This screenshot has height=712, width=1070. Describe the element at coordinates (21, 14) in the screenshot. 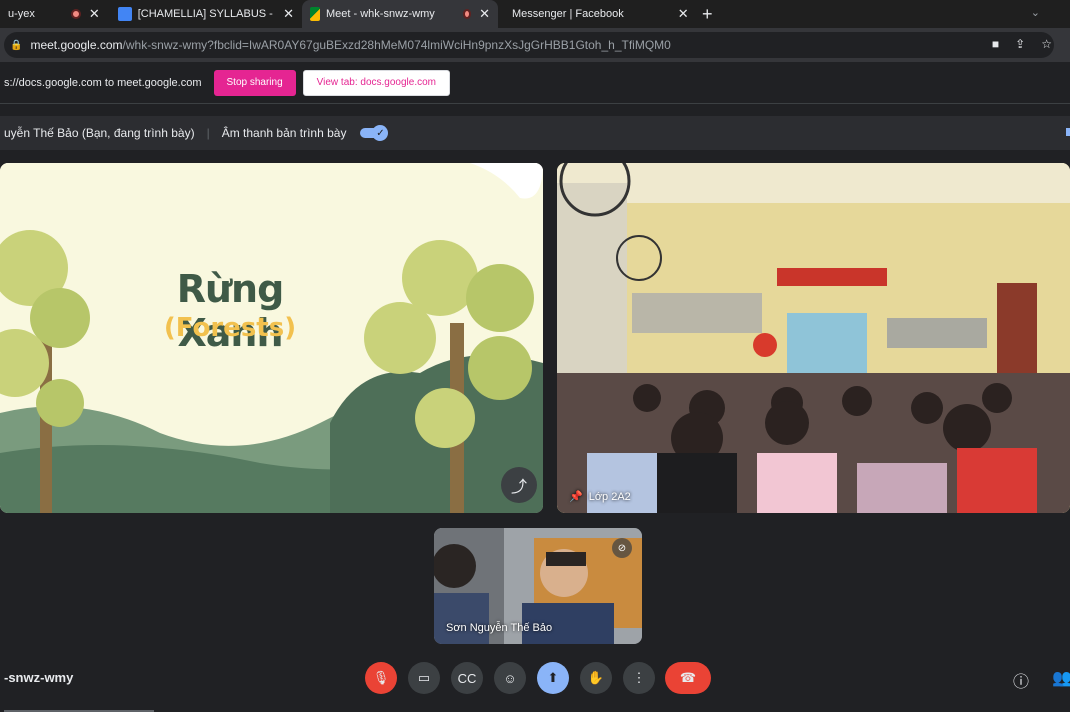

I see `tab-1-title: u-yex` at that location.